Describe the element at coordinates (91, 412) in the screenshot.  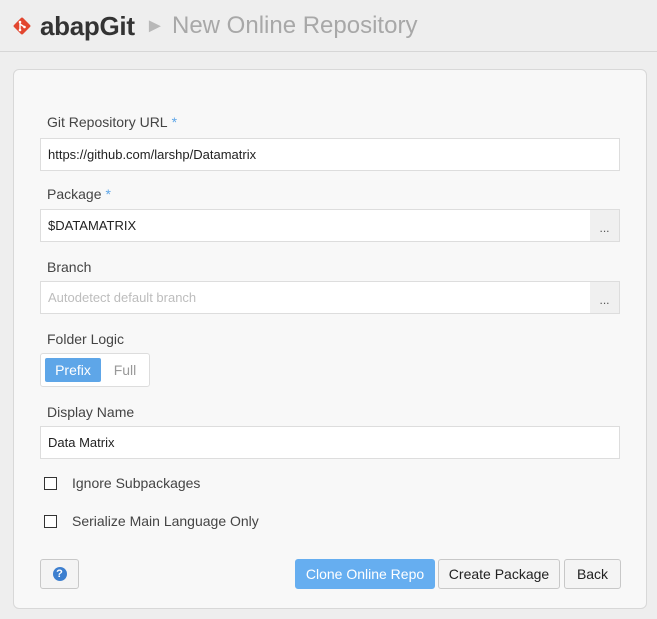
I see `display-name-label: Display Name` at that location.